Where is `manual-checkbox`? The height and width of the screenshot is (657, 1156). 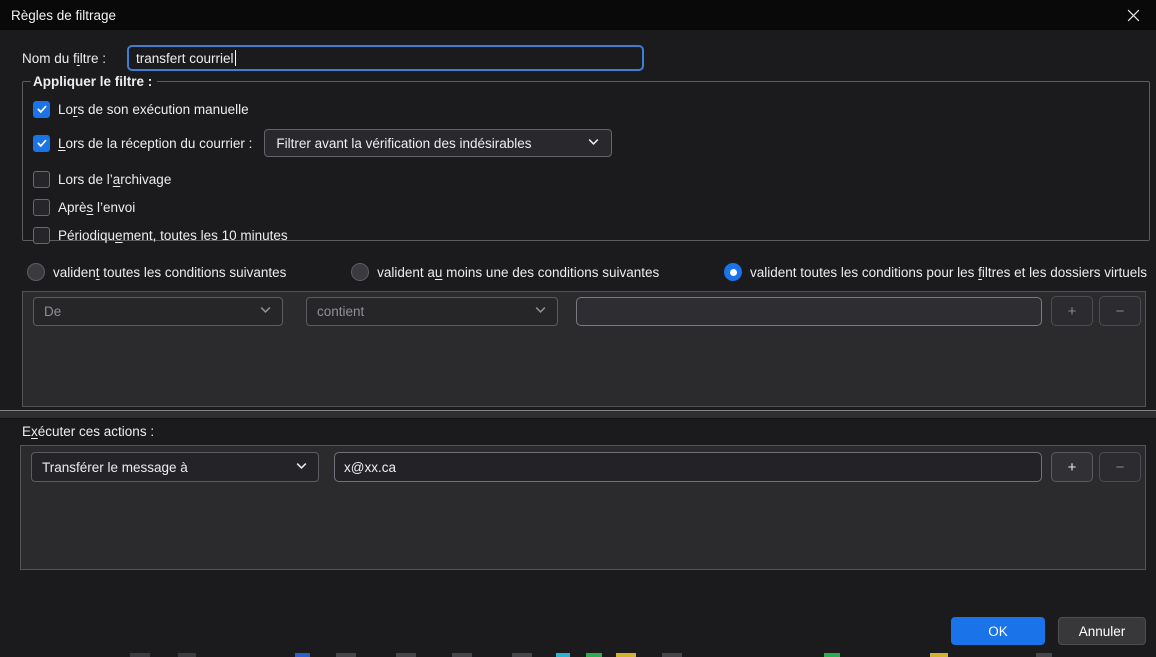 manual-checkbox is located at coordinates (41, 109).